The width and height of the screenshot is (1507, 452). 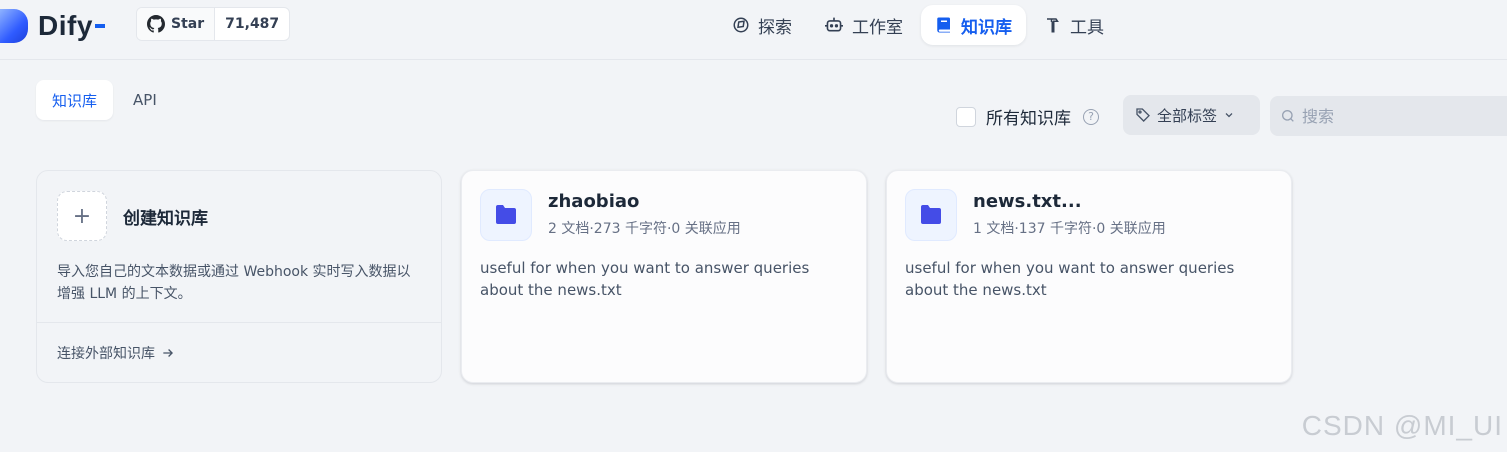 What do you see at coordinates (82, 216) in the screenshot?
I see `plus-icon: +` at bounding box center [82, 216].